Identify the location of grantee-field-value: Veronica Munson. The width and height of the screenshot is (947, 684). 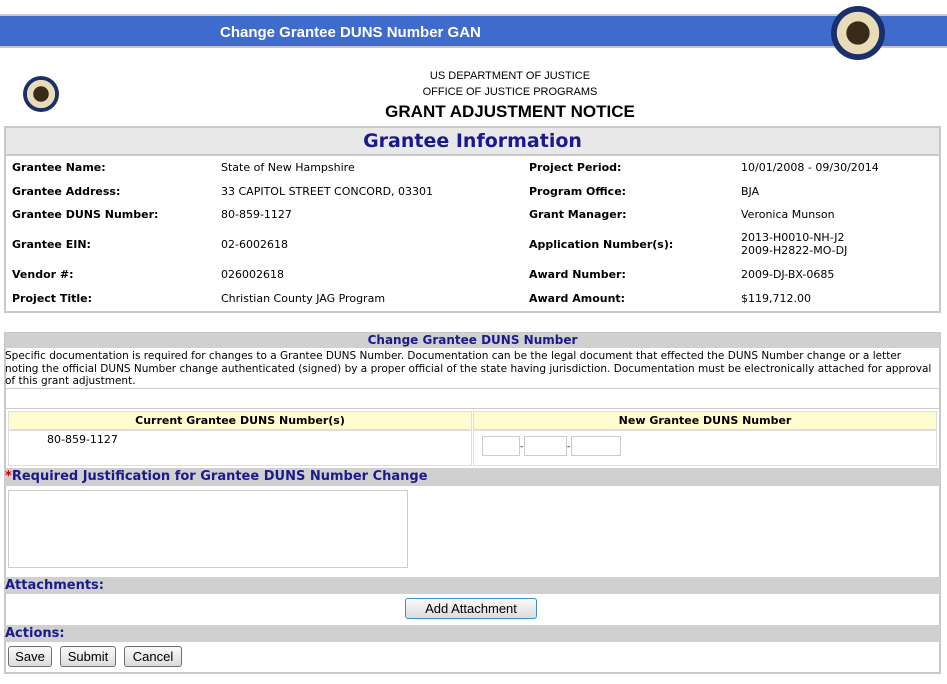
(788, 214).